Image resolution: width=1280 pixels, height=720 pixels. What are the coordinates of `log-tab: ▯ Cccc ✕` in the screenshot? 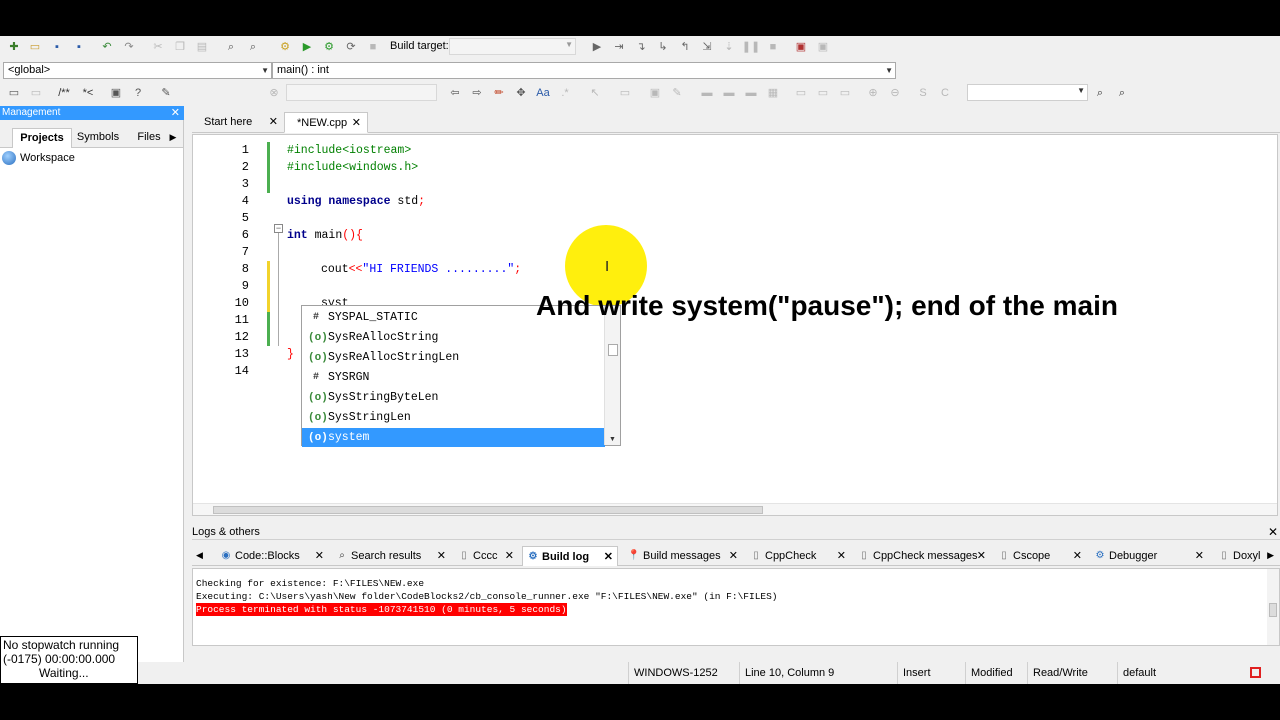 It's located at (486, 556).